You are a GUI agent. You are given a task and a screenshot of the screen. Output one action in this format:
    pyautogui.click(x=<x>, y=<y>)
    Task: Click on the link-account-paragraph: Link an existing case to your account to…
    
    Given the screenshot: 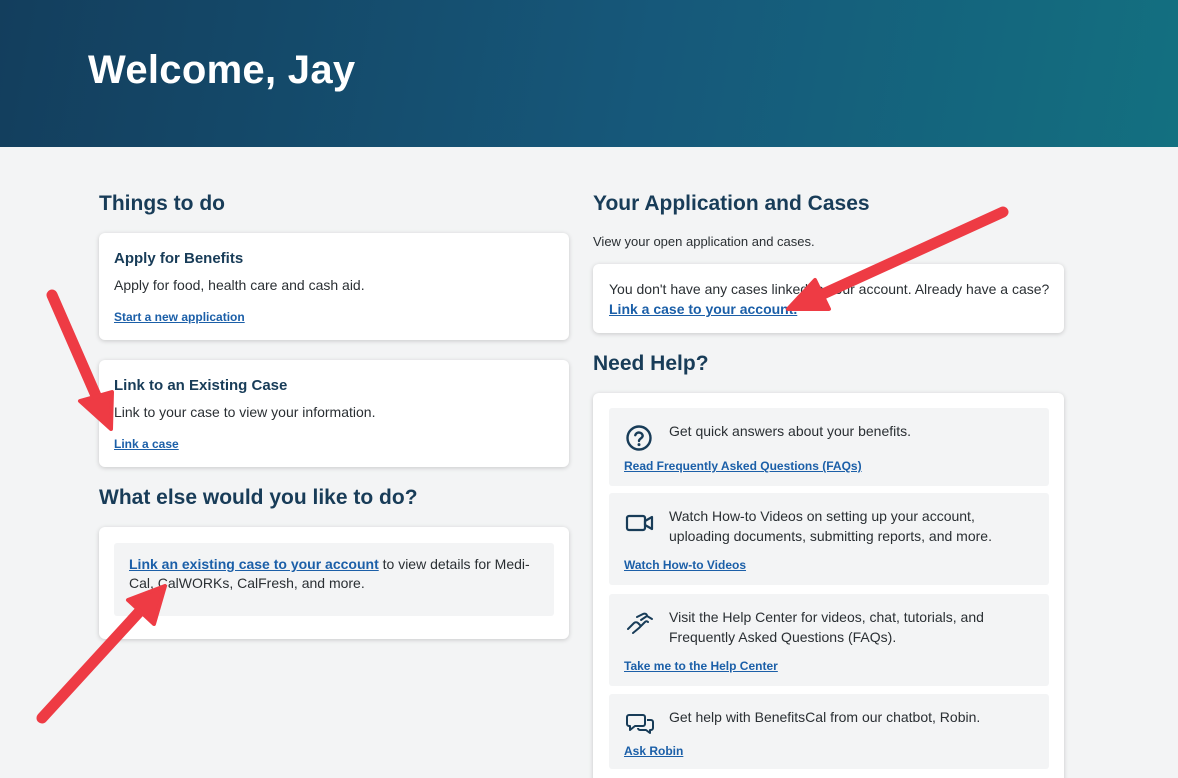 What is the action you would take?
    pyautogui.click(x=339, y=574)
    